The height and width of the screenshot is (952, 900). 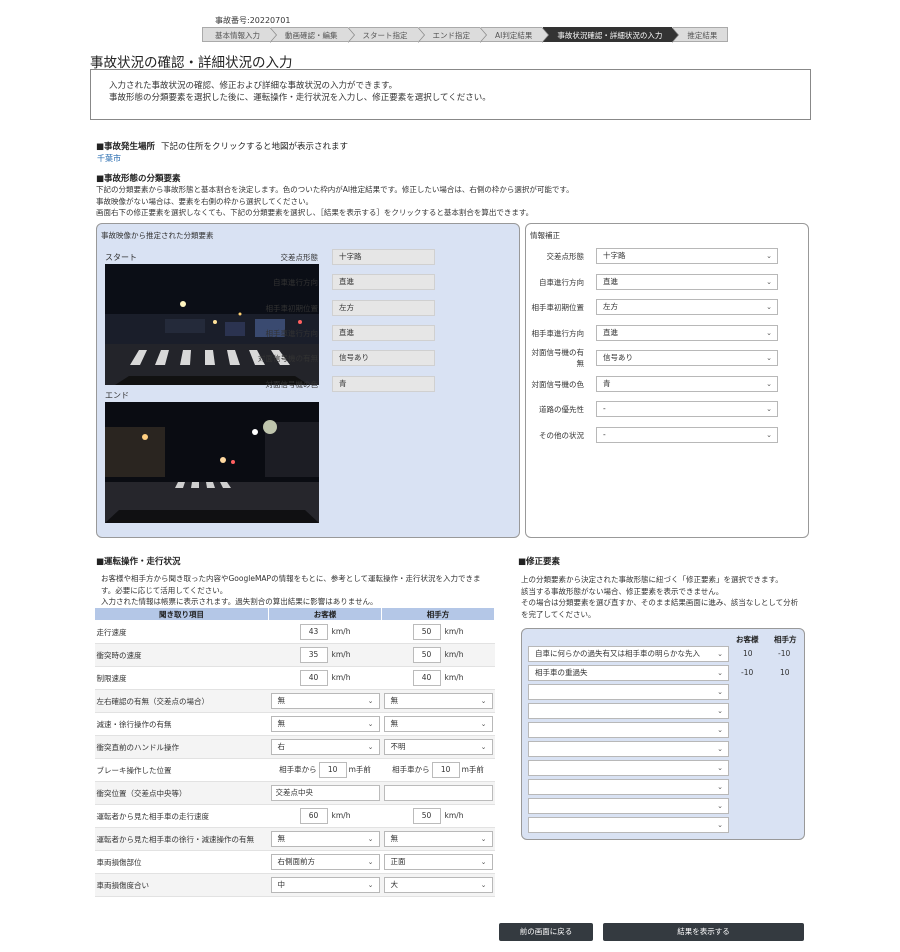 I want to click on customer-collision-position-input: 交差点中央, so click(x=325, y=793).